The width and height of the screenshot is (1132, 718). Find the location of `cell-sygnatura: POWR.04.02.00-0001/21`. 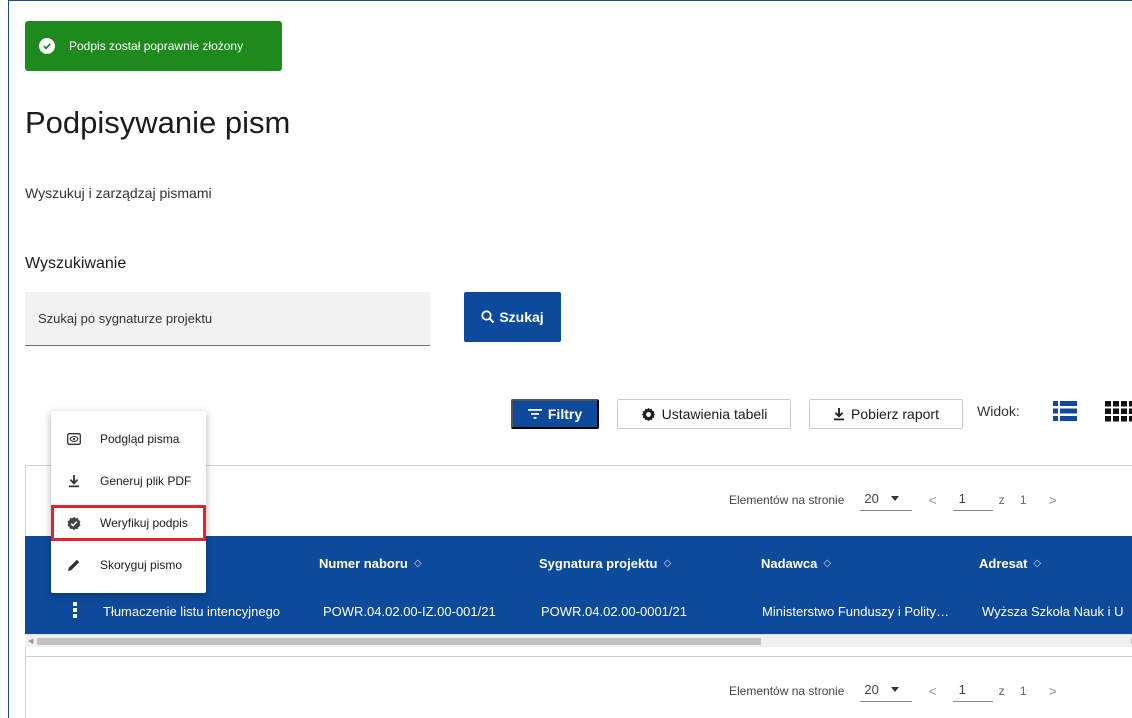

cell-sygnatura: POWR.04.02.00-0001/21 is located at coordinates (614, 611).